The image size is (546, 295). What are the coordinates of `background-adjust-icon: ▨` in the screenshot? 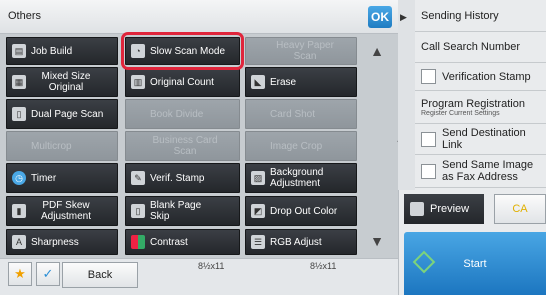 It's located at (258, 178).